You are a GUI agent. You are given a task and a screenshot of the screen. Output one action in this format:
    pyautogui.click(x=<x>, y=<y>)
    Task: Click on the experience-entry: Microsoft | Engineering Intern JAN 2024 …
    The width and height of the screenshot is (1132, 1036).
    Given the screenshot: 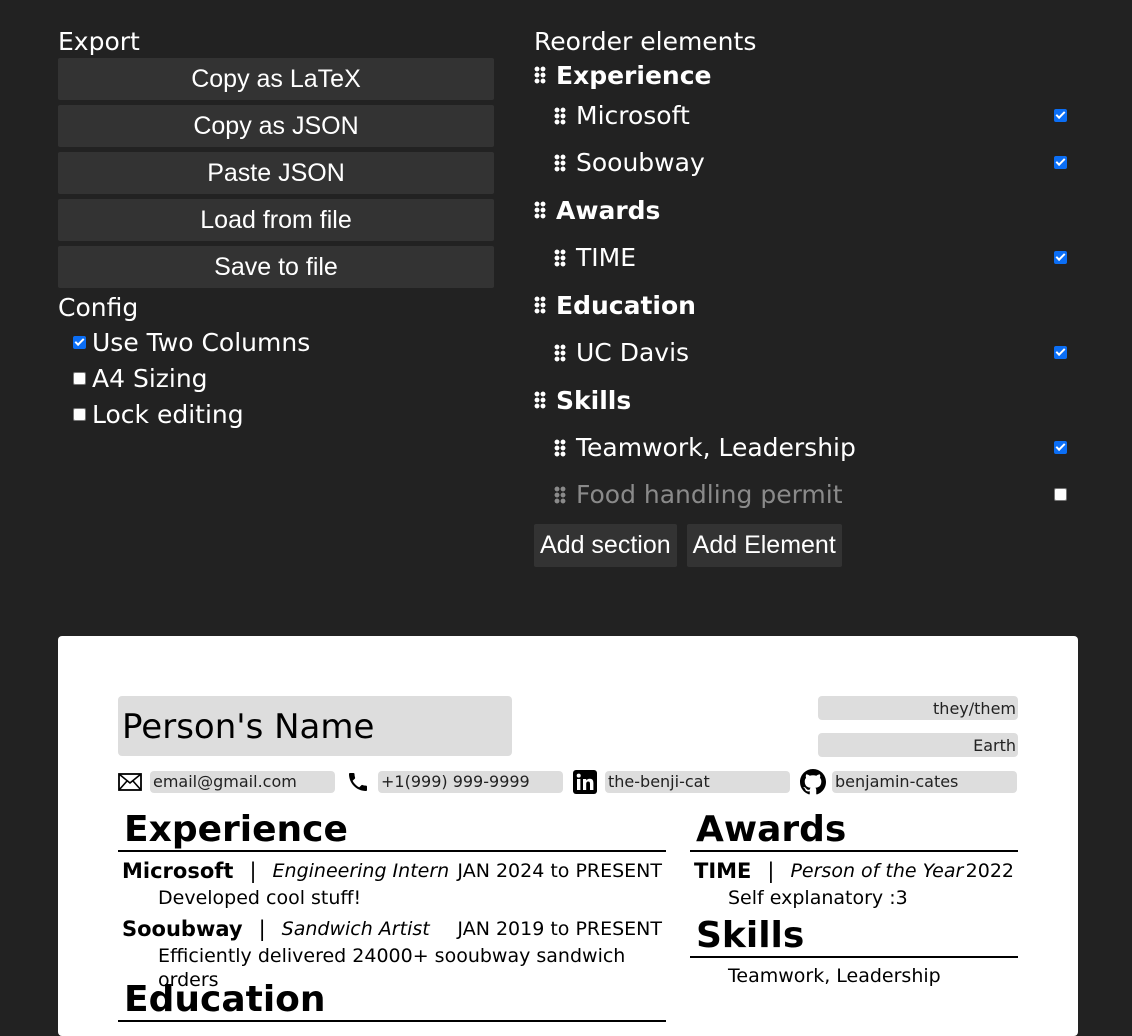 What is the action you would take?
    pyautogui.click(x=392, y=881)
    